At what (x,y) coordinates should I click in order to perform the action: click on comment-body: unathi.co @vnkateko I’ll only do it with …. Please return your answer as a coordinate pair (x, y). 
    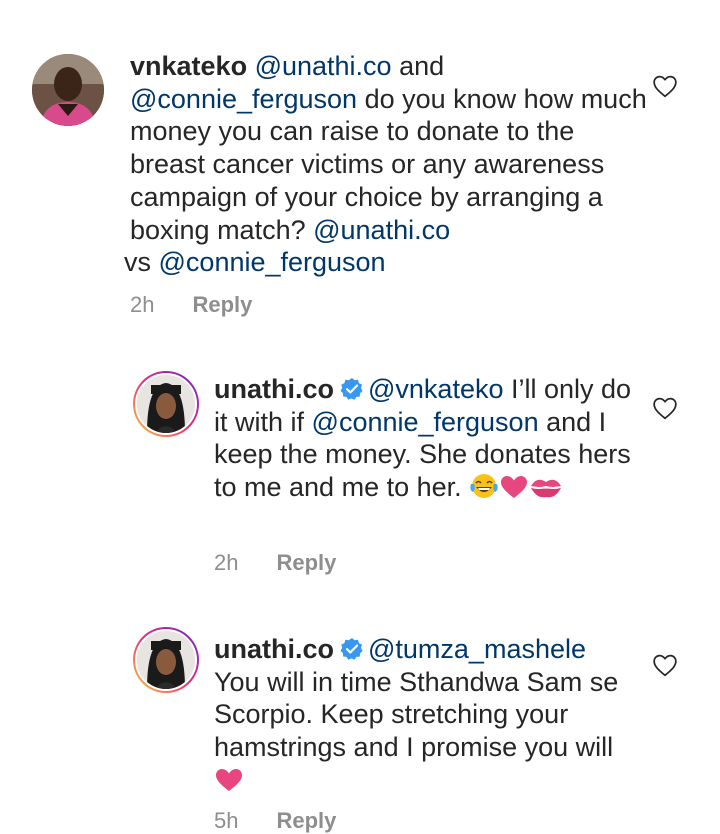
    Looking at the image, I should click on (424, 438).